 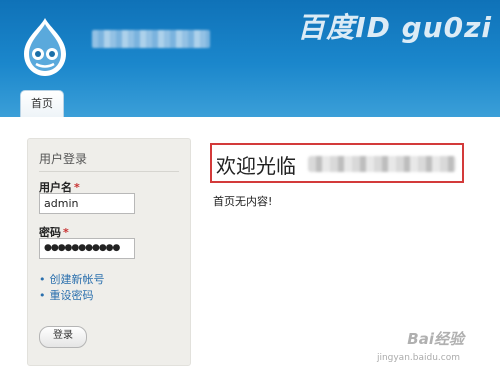 I want to click on tab-home: 首页, so click(x=42, y=103).